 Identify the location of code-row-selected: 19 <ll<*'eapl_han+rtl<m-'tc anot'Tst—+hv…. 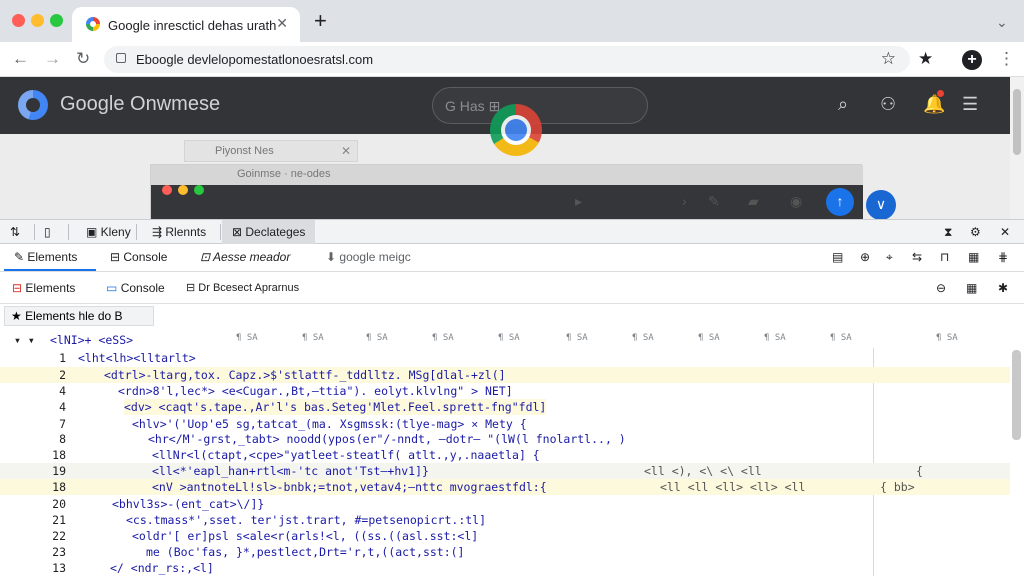
(505, 471).